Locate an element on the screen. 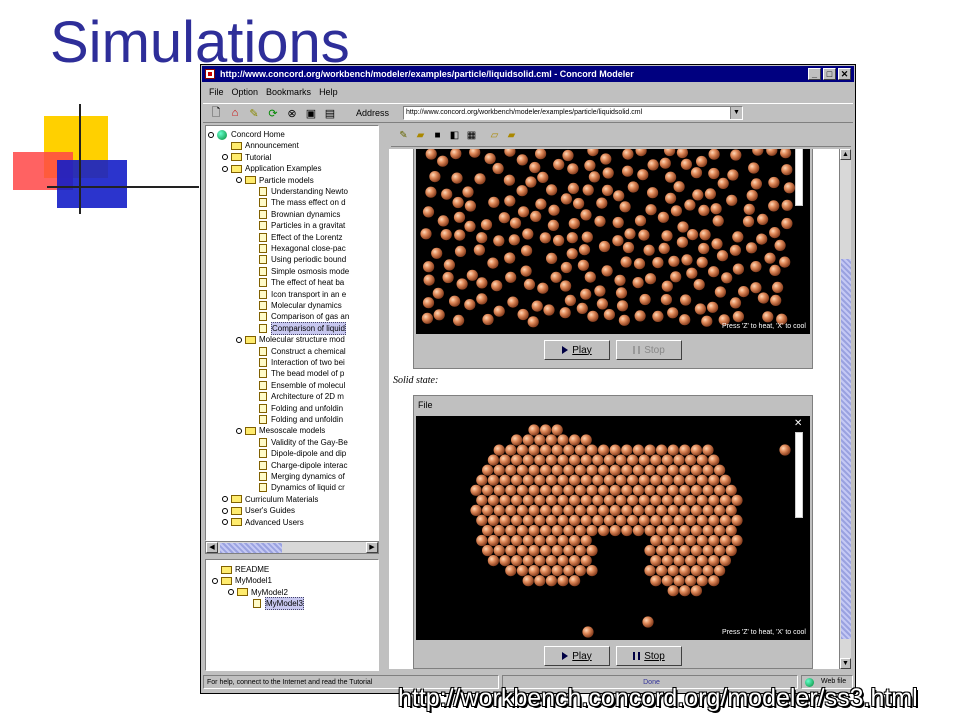 This screenshot has width=960, height=720. open-folder-icon: ▰ is located at coordinates (420, 136).